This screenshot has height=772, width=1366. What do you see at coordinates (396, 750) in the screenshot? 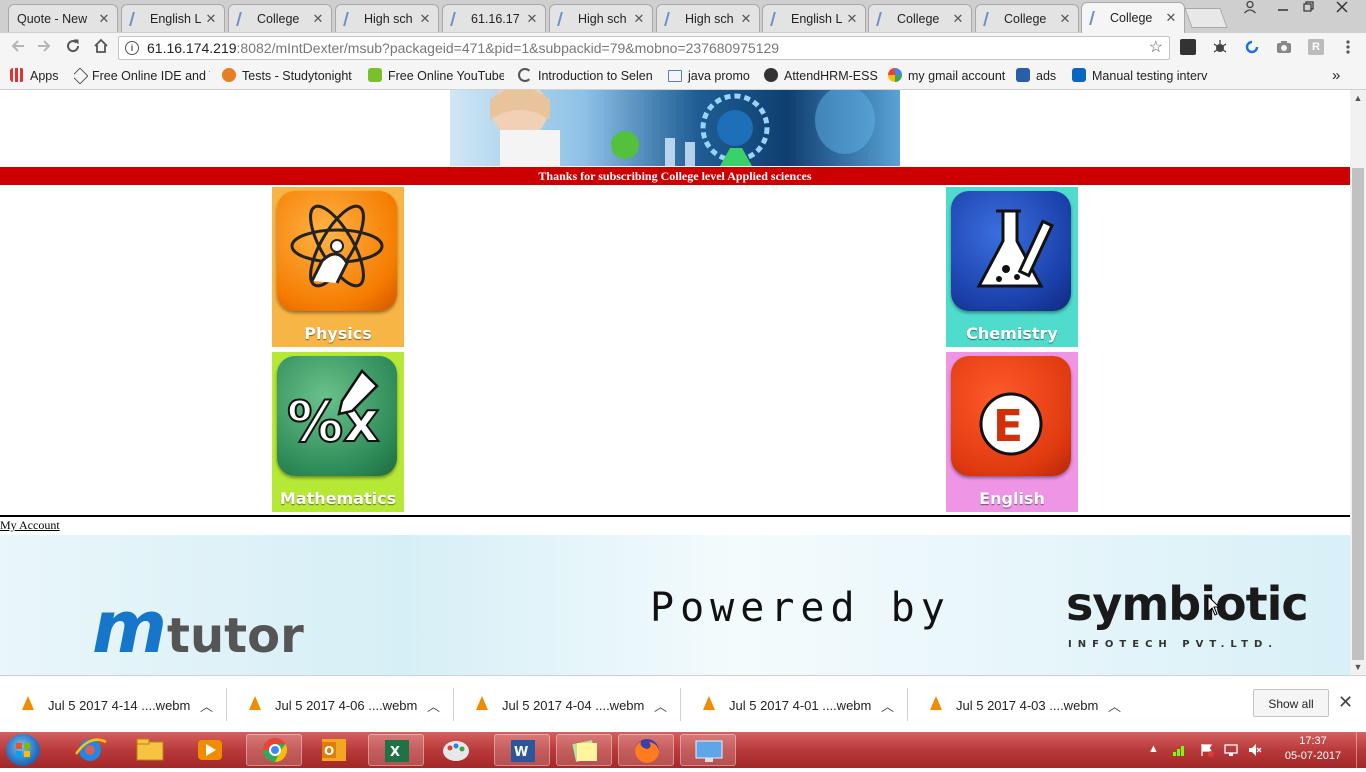
I see `excel-icon: X` at bounding box center [396, 750].